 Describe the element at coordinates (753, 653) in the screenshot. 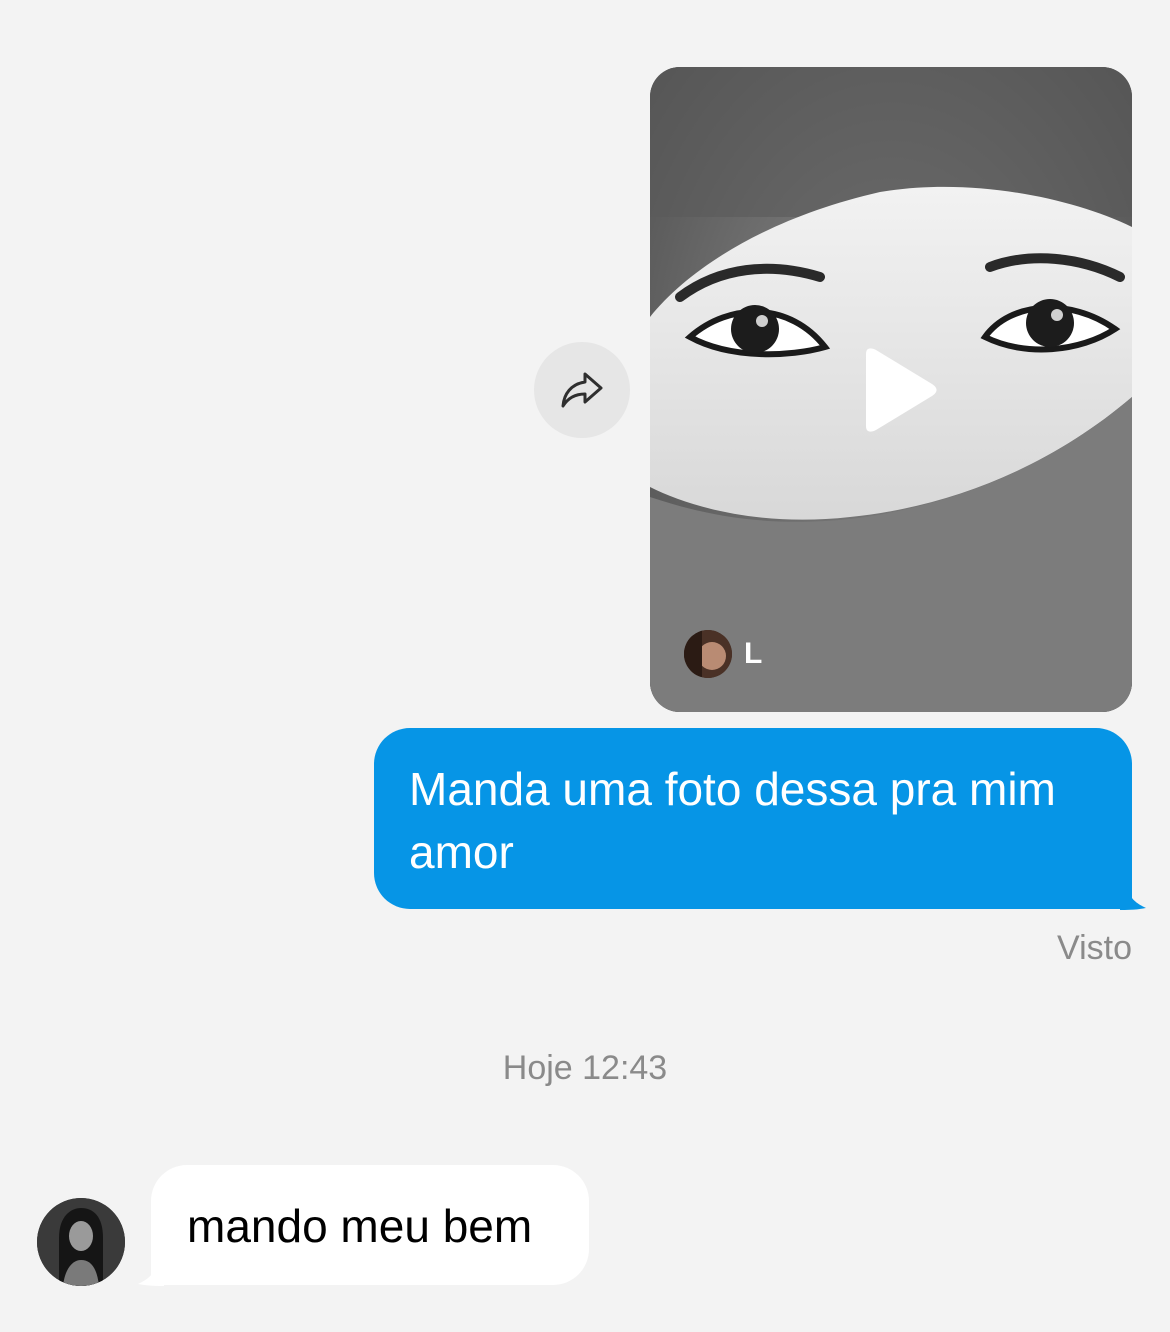

I see `author-name: L` at that location.